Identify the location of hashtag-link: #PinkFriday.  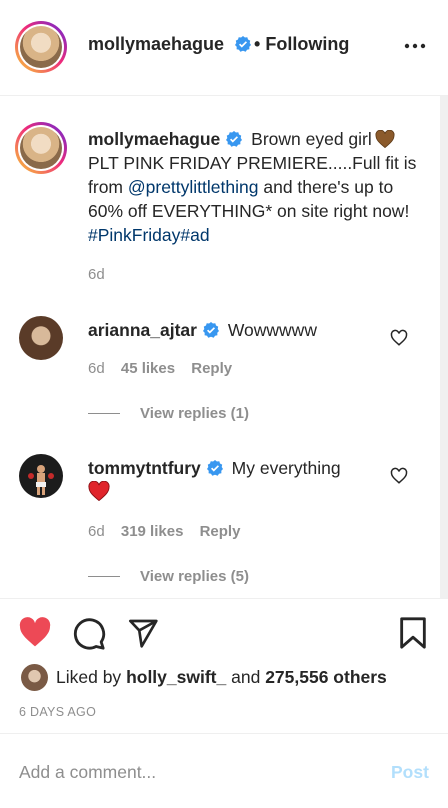
(134, 235).